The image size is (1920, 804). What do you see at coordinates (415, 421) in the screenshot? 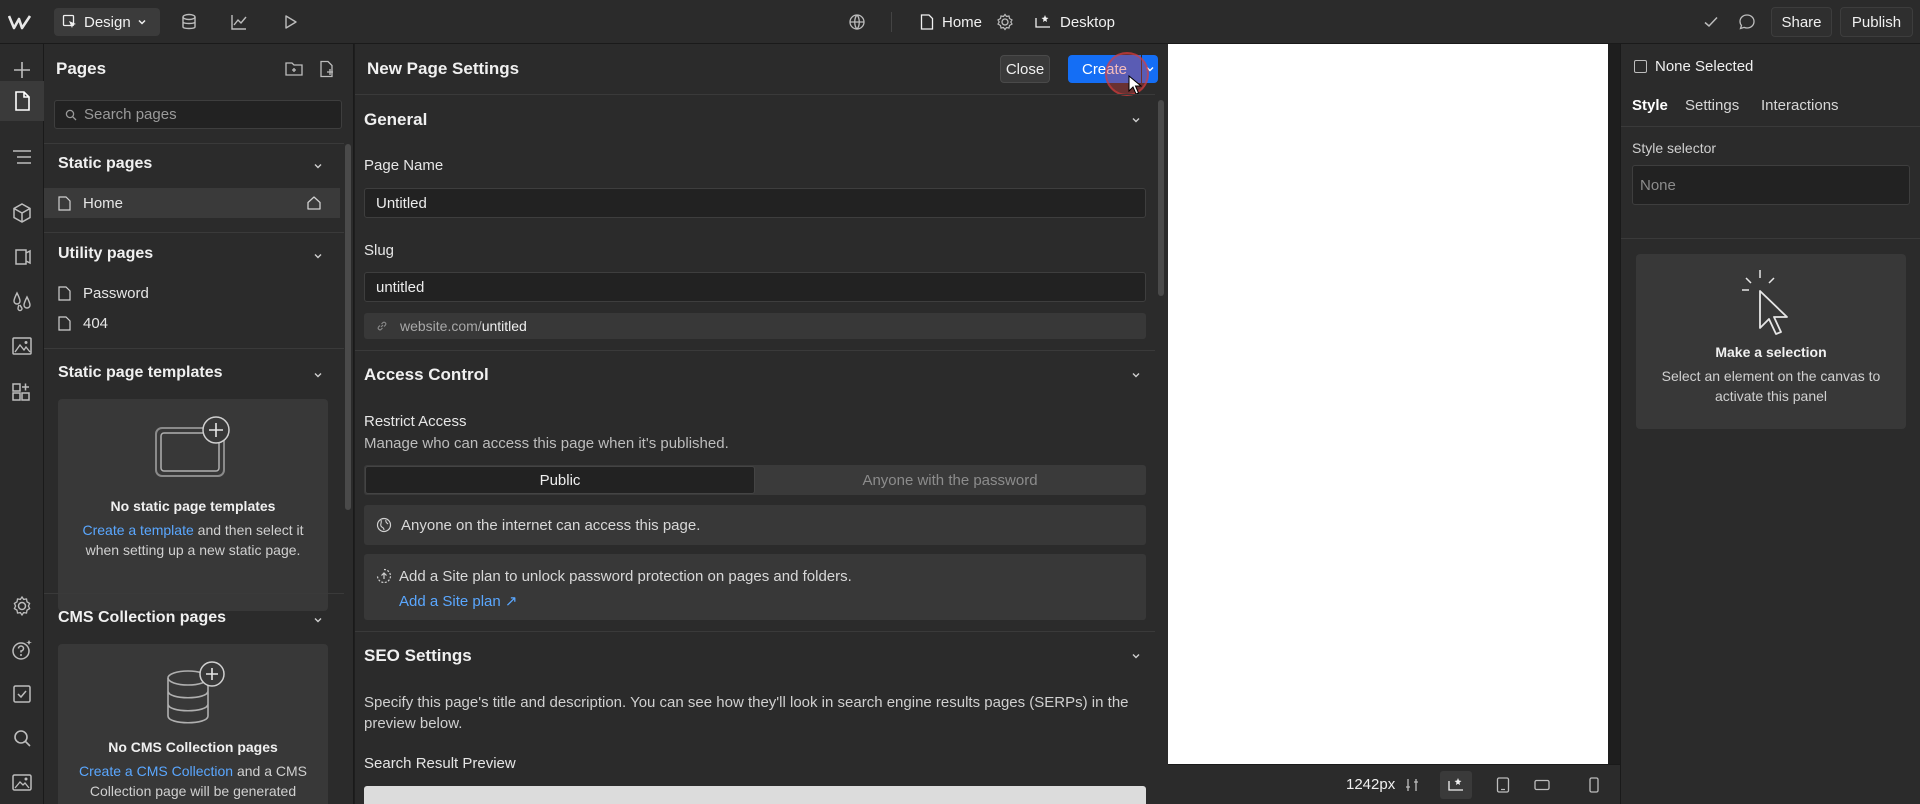
I see `restrict-access-label: Restrict Access` at bounding box center [415, 421].